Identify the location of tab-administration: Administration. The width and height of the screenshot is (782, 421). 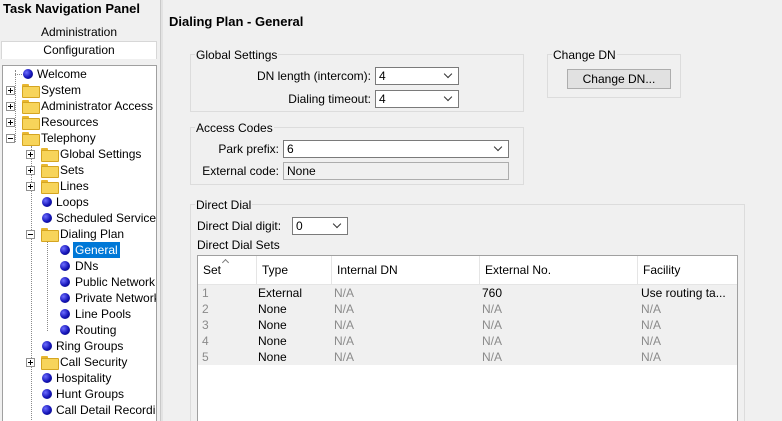
(79, 33).